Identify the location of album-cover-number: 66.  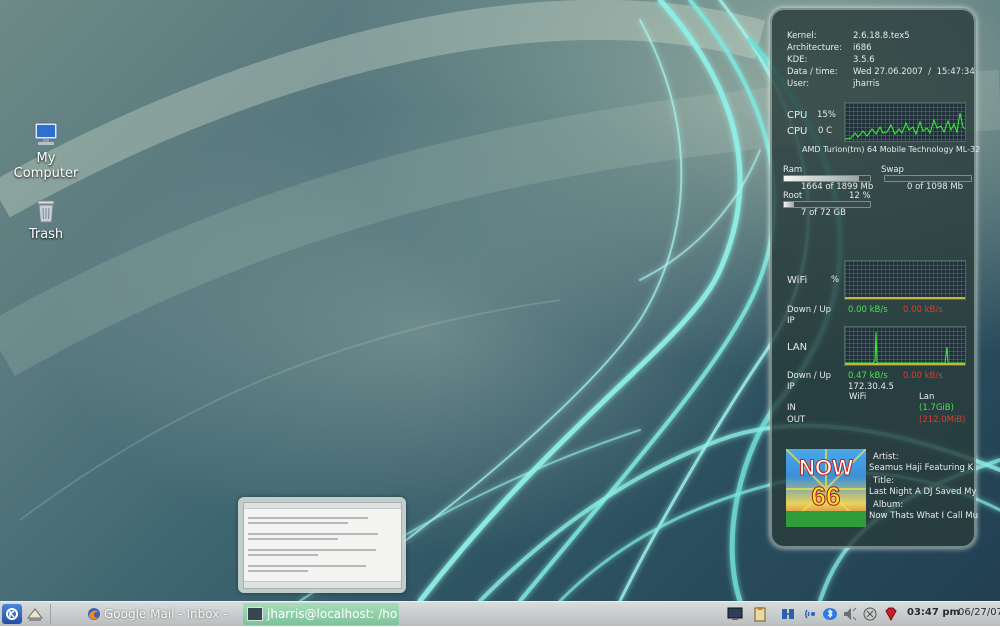
(826, 496).